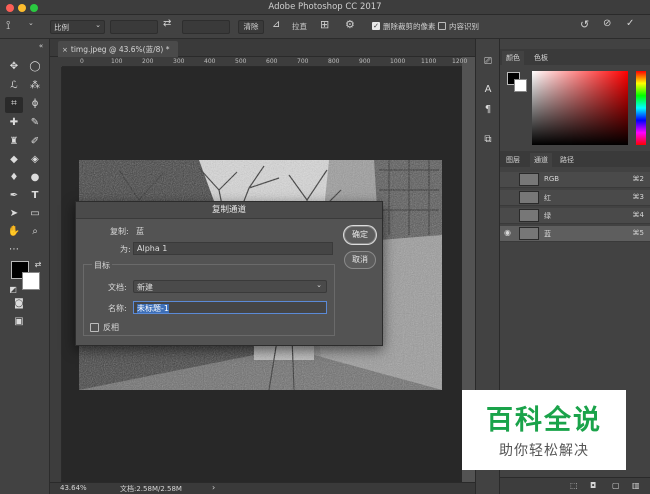  I want to click on ruler-tick-label: 600, so click(272, 61).